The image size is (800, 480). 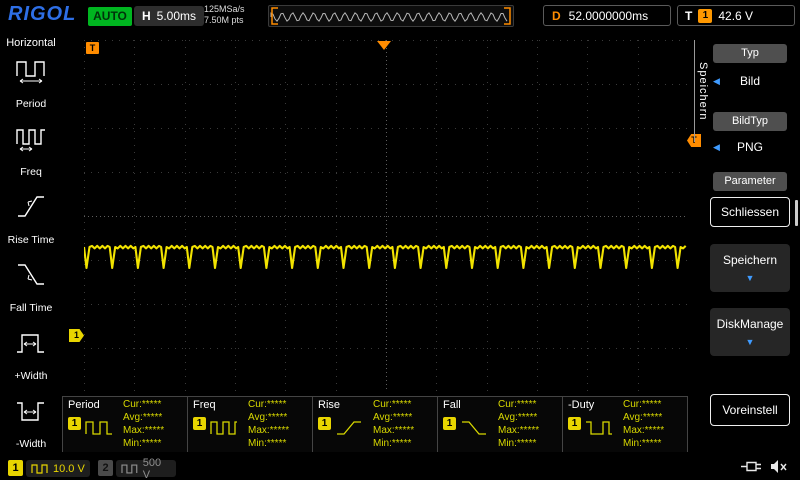 What do you see at coordinates (31, 220) in the screenshot?
I see `menu-item-rise-time: Rise Time` at bounding box center [31, 220].